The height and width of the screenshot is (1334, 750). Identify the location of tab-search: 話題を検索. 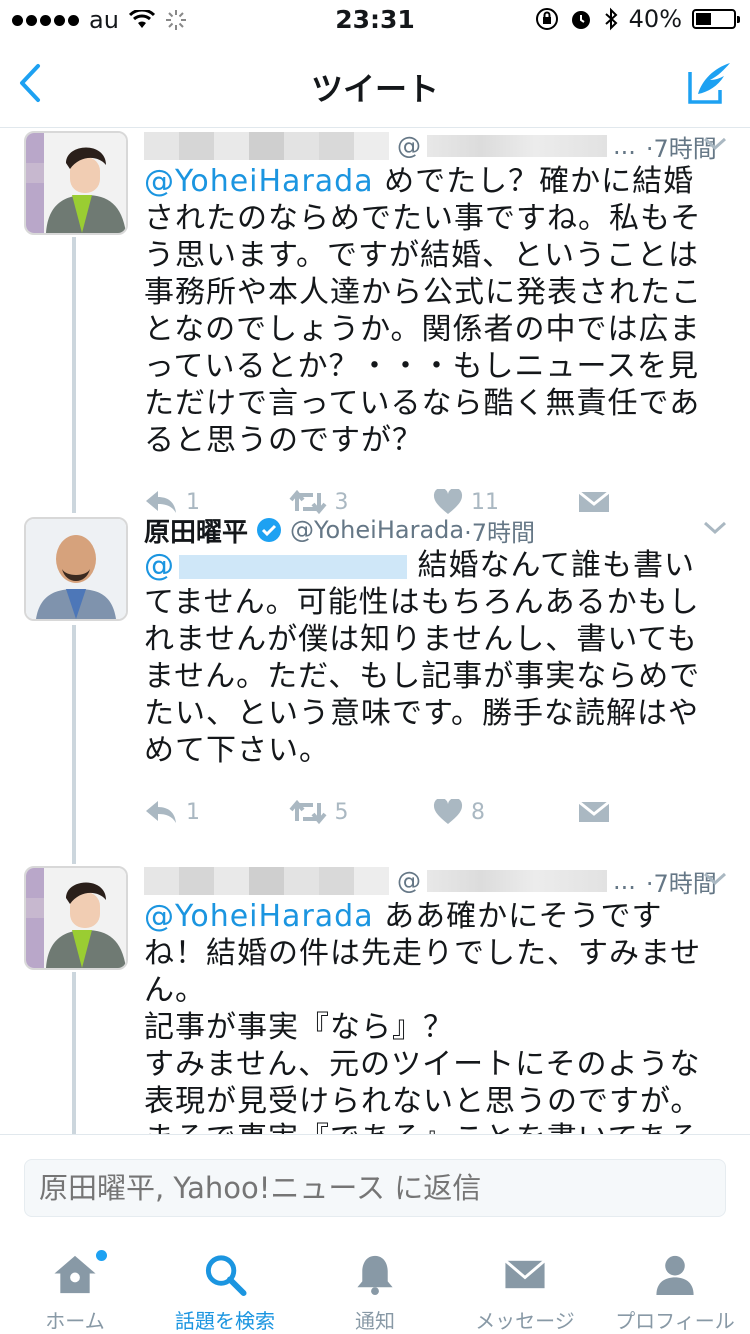
(225, 1284).